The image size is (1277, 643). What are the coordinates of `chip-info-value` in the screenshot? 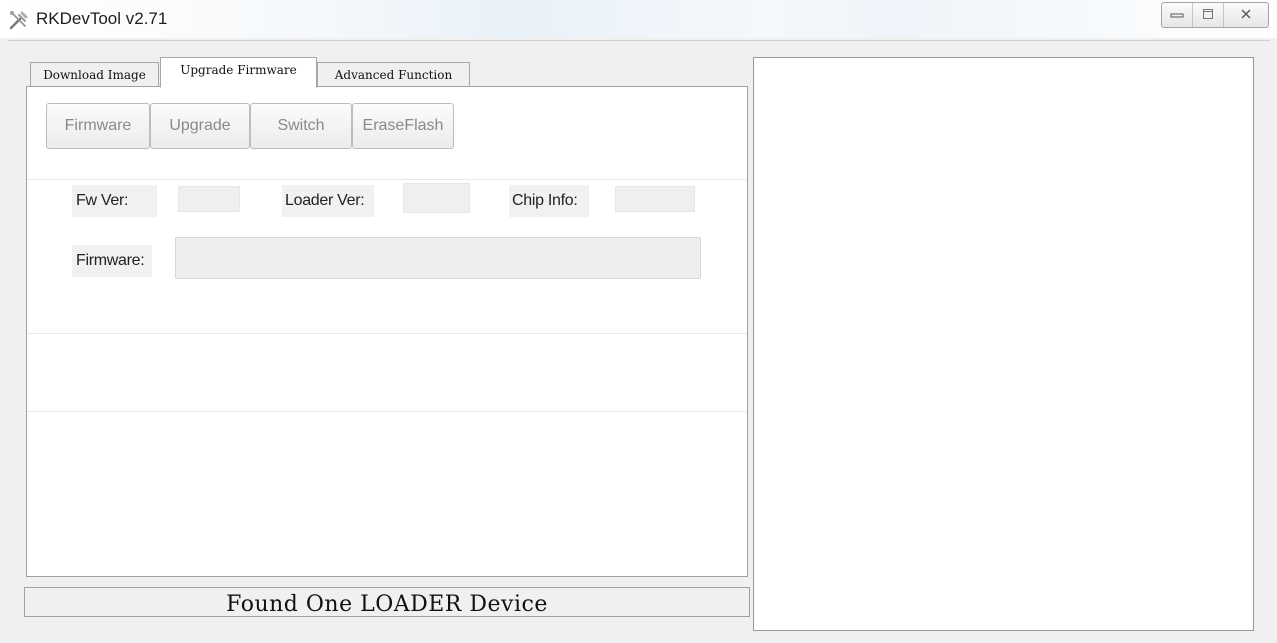 It's located at (655, 199).